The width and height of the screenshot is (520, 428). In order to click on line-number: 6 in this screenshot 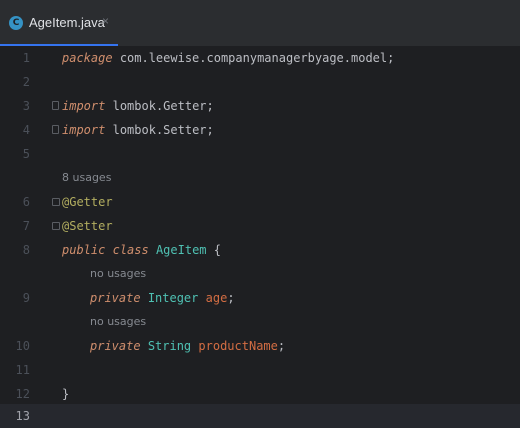, I will do `click(26, 202)`.